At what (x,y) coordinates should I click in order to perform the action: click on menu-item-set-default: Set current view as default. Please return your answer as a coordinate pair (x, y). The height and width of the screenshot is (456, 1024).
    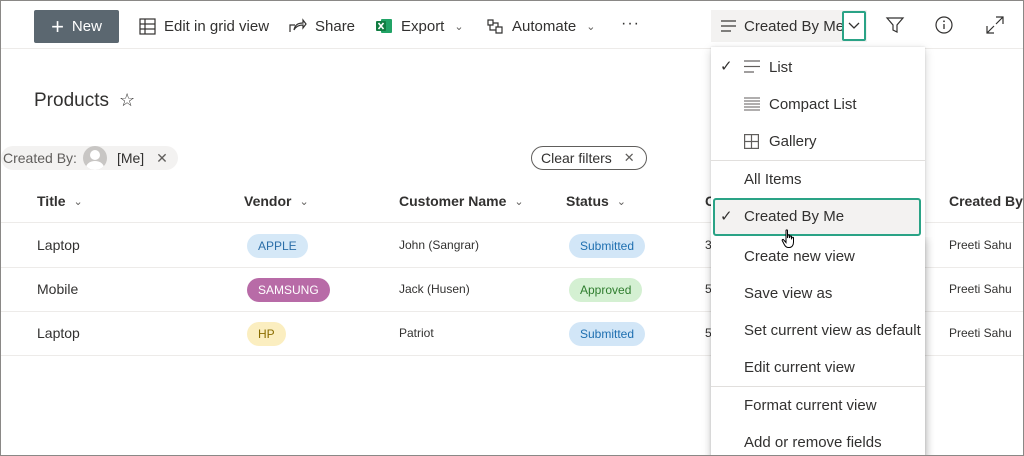
    Looking at the image, I should click on (818, 330).